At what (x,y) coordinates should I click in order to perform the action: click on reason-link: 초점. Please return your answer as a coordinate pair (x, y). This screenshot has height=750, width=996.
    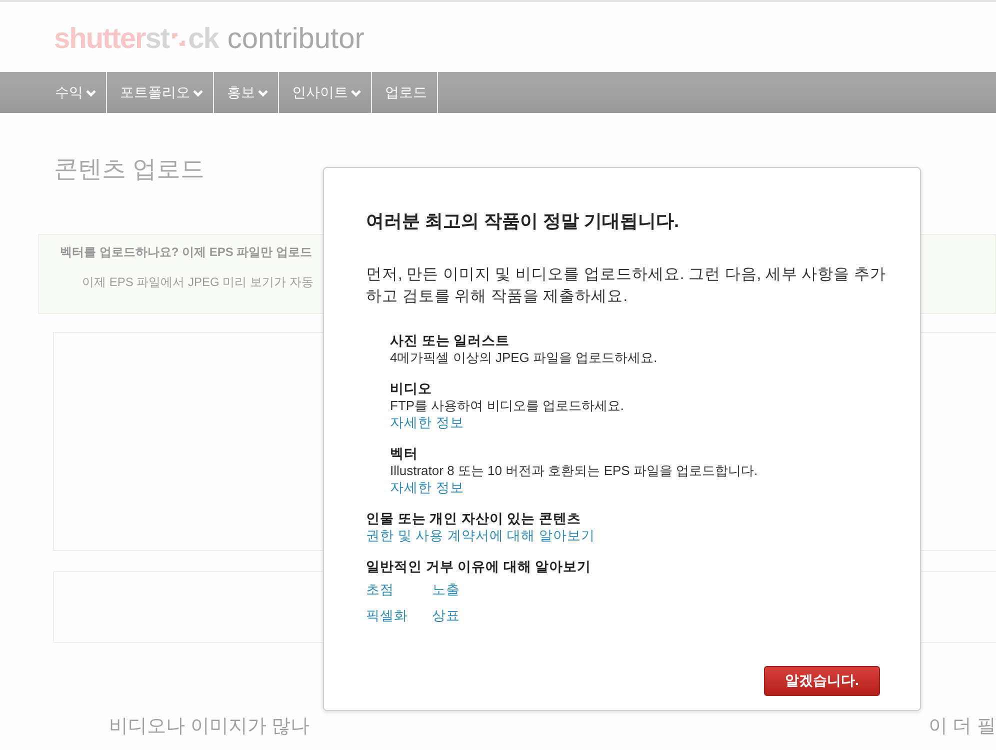
    Looking at the image, I should click on (380, 589).